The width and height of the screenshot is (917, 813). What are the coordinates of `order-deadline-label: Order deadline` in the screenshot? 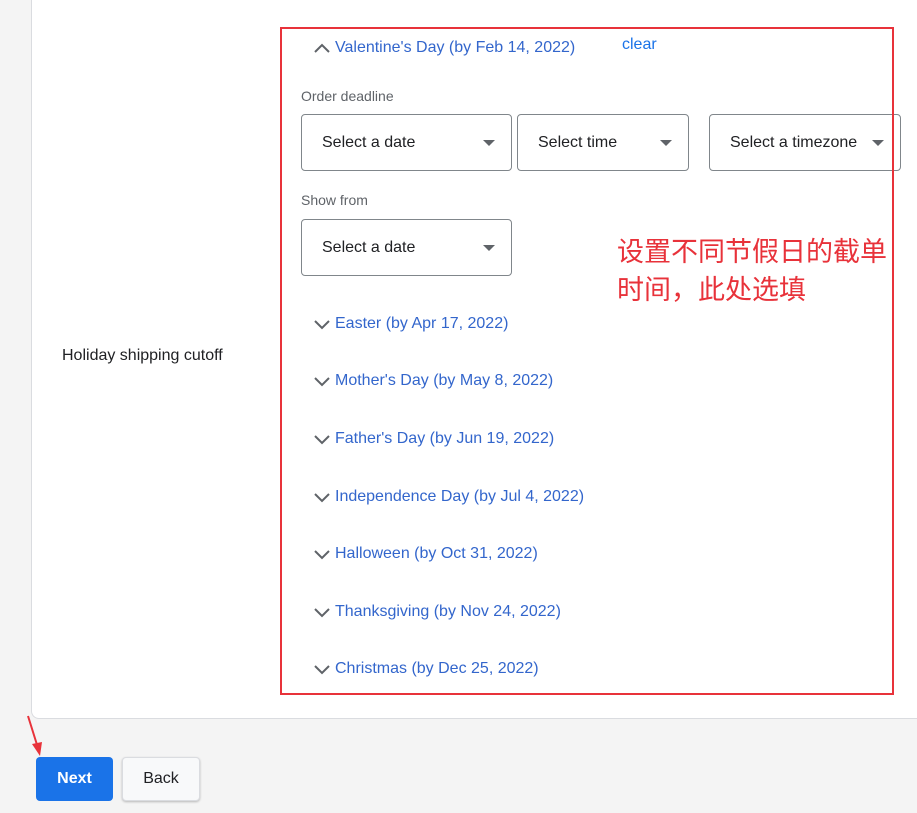 It's located at (347, 96).